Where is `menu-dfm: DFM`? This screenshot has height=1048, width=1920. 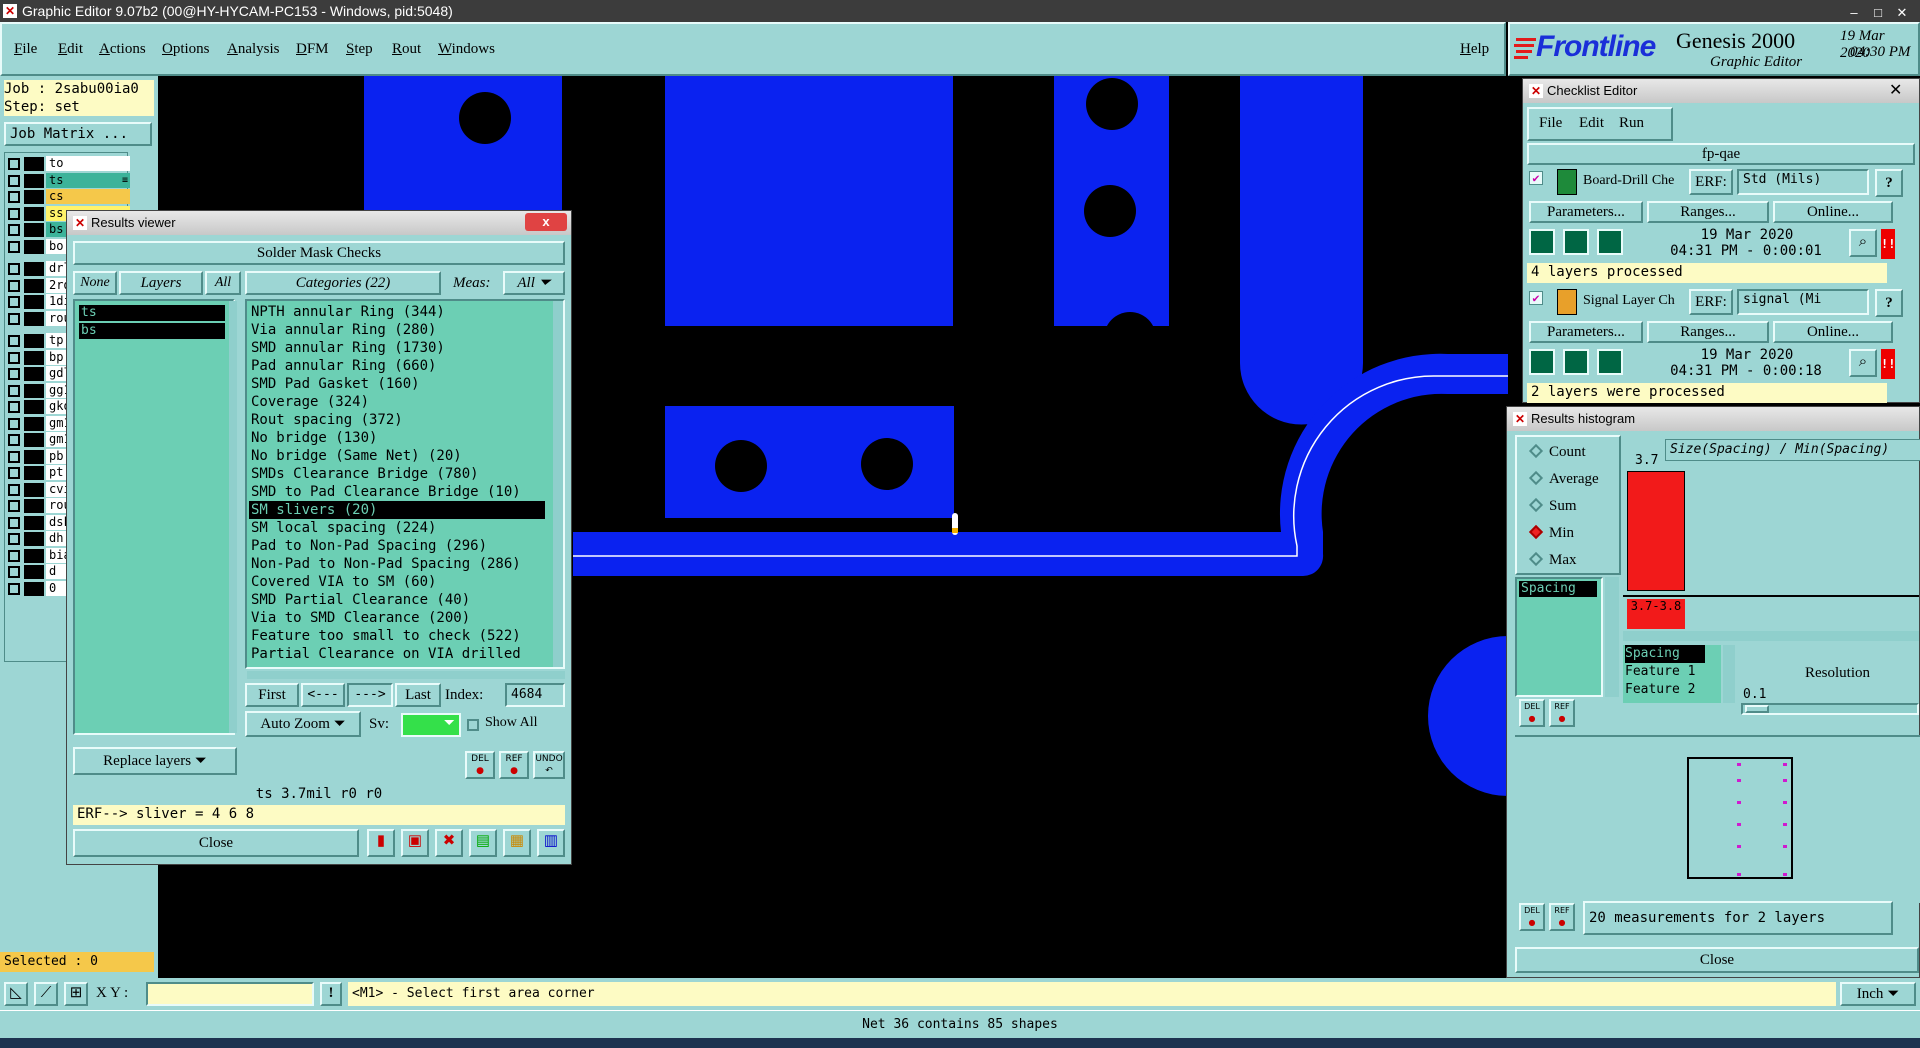 menu-dfm: DFM is located at coordinates (312, 49).